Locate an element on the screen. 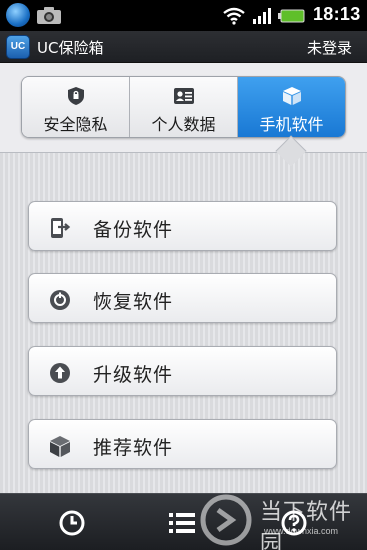  signal-icon is located at coordinates (262, 16).